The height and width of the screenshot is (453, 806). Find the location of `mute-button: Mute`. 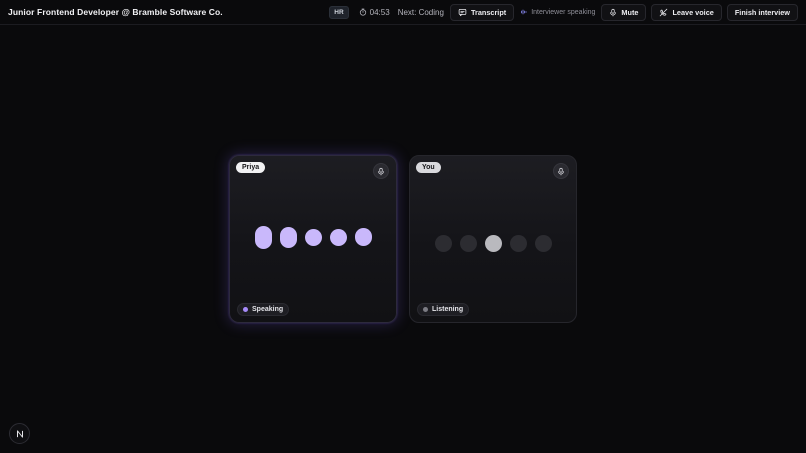

mute-button: Mute is located at coordinates (624, 12).